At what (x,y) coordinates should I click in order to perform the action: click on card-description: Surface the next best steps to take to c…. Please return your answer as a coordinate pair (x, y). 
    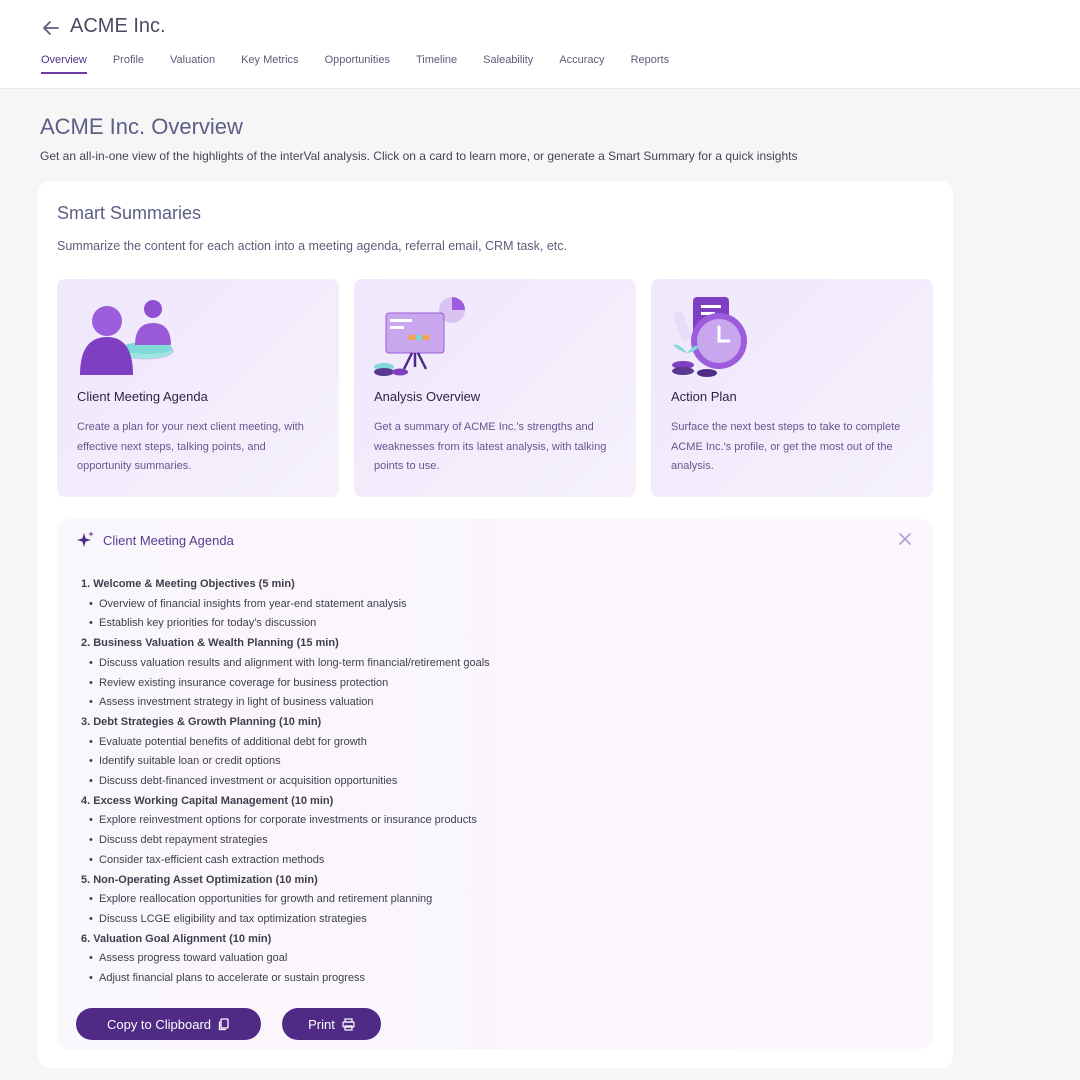
    Looking at the image, I should click on (786, 446).